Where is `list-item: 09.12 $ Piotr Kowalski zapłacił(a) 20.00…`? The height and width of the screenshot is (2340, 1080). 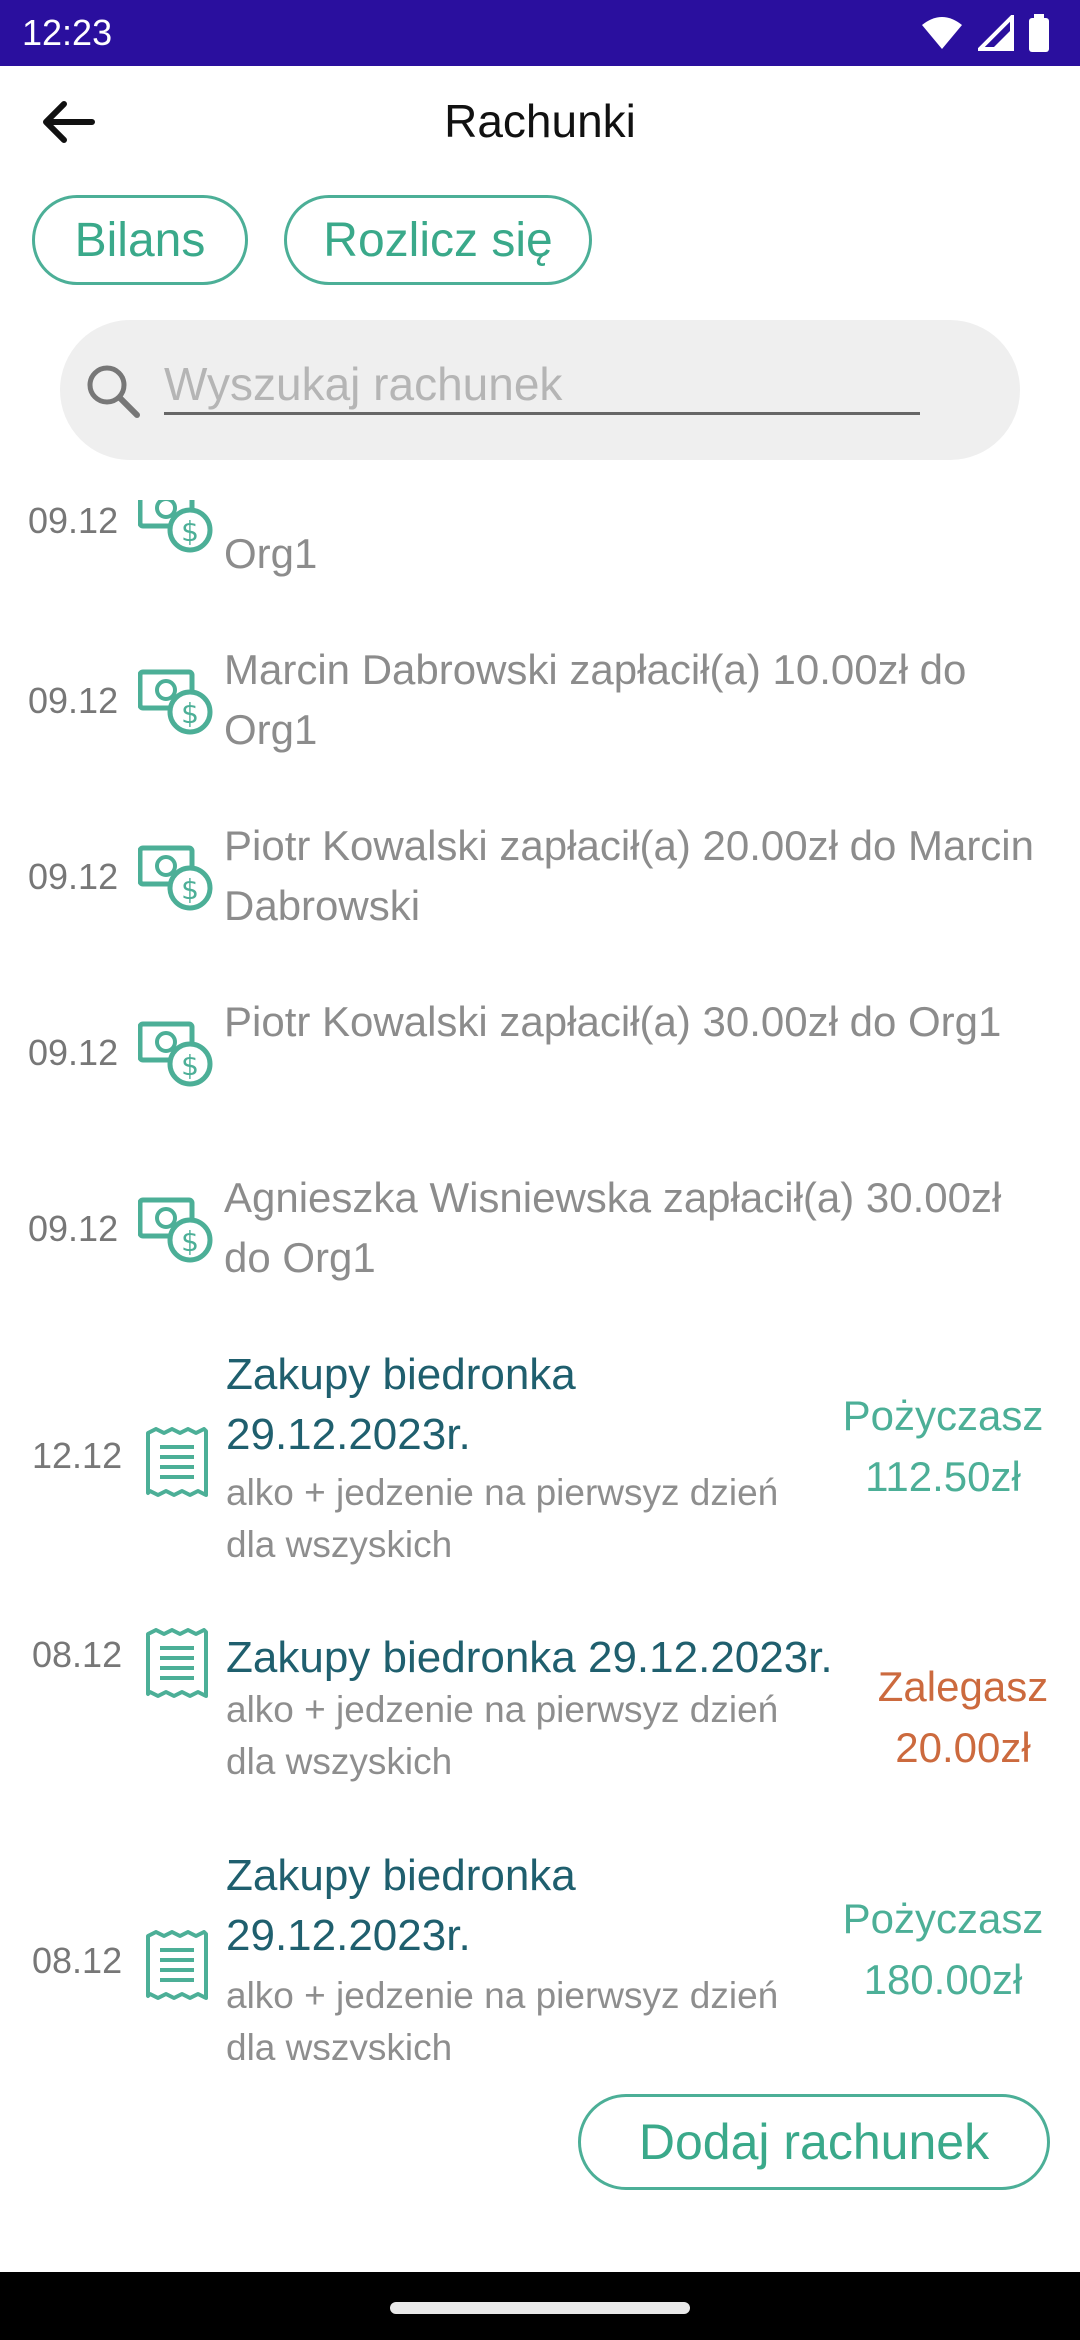
list-item: 09.12 $ Piotr Kowalski zapłacił(a) 20.00… is located at coordinates (540, 886).